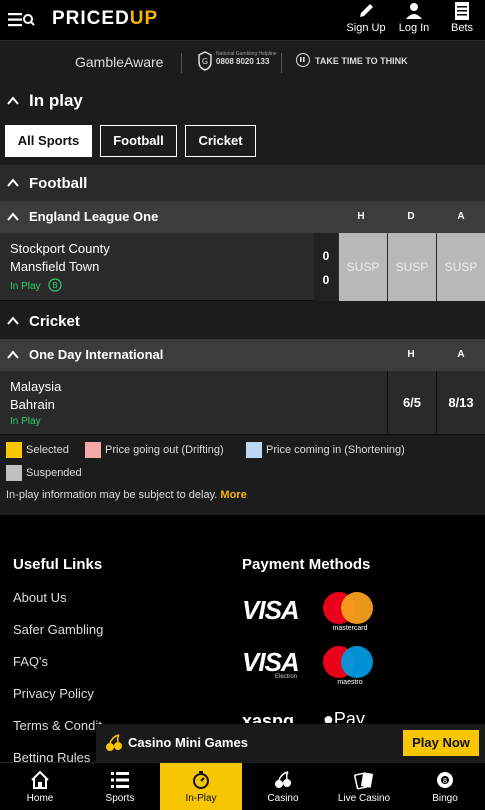 This screenshot has width=485, height=810. What do you see at coordinates (164, 450) in the screenshot?
I see `drifting-label: Price going out (Drifting)` at bounding box center [164, 450].